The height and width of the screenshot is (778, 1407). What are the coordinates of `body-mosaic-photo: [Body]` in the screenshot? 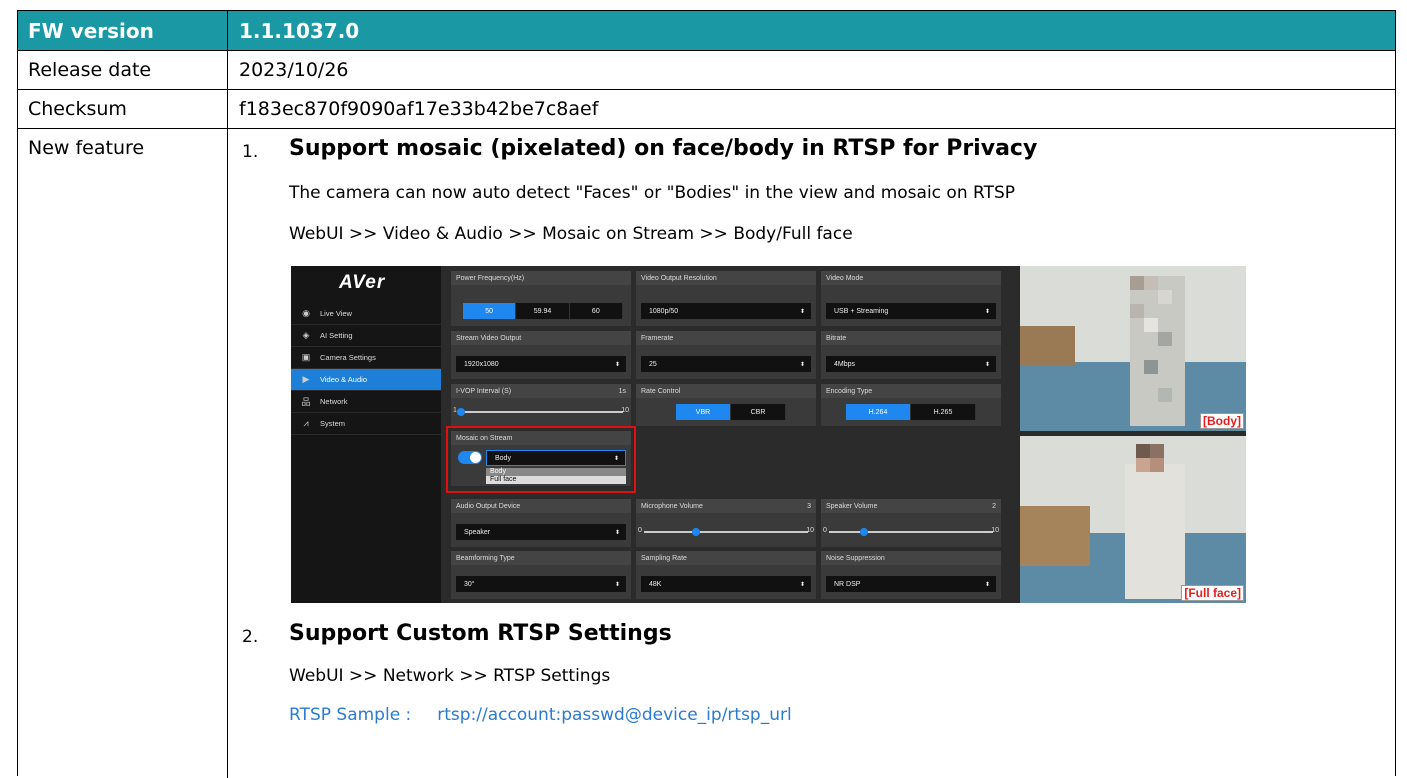 It's located at (1133, 348).